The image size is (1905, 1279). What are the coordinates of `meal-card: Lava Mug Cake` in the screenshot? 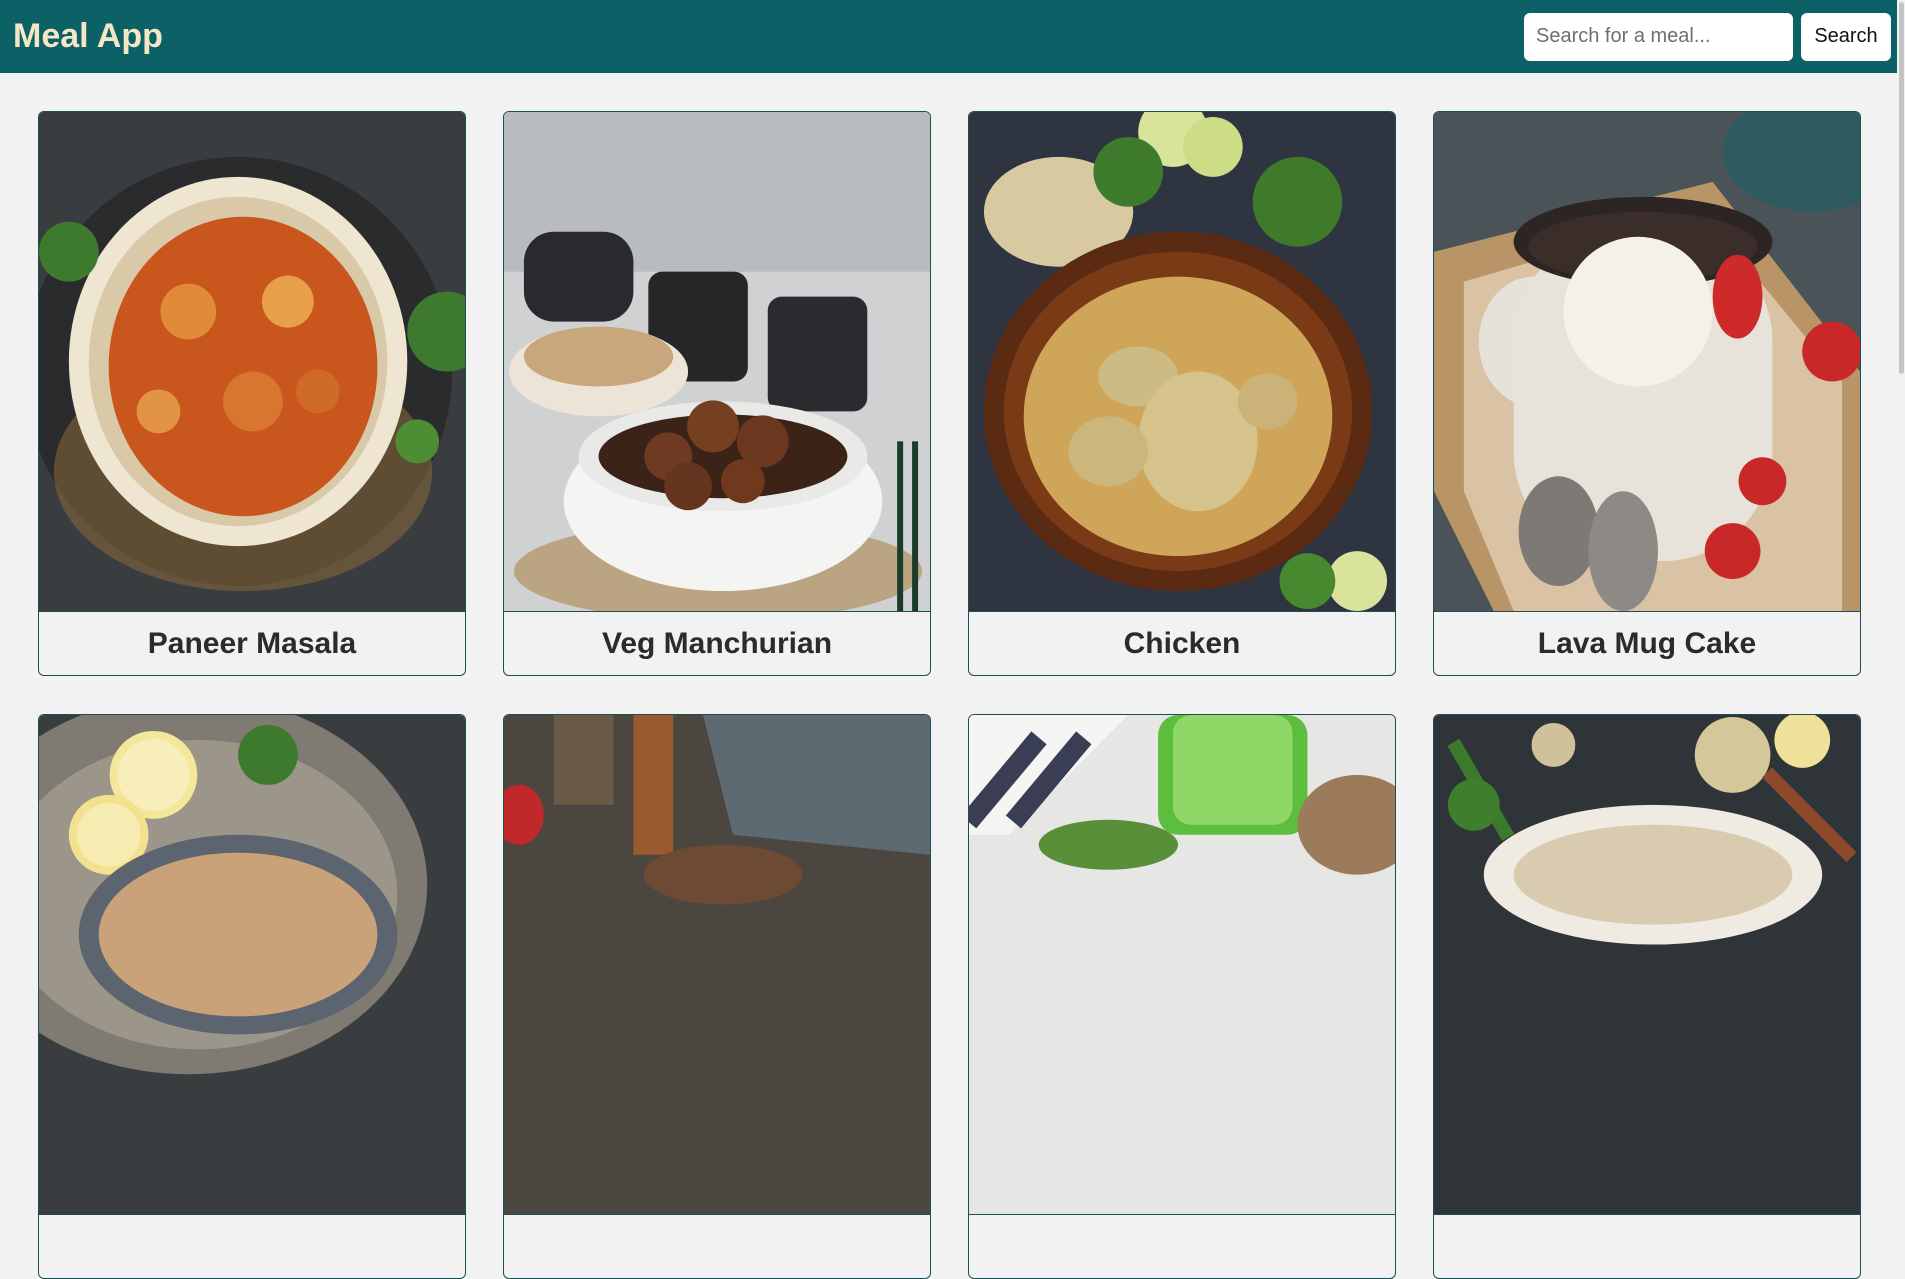 It's located at (1647, 393).